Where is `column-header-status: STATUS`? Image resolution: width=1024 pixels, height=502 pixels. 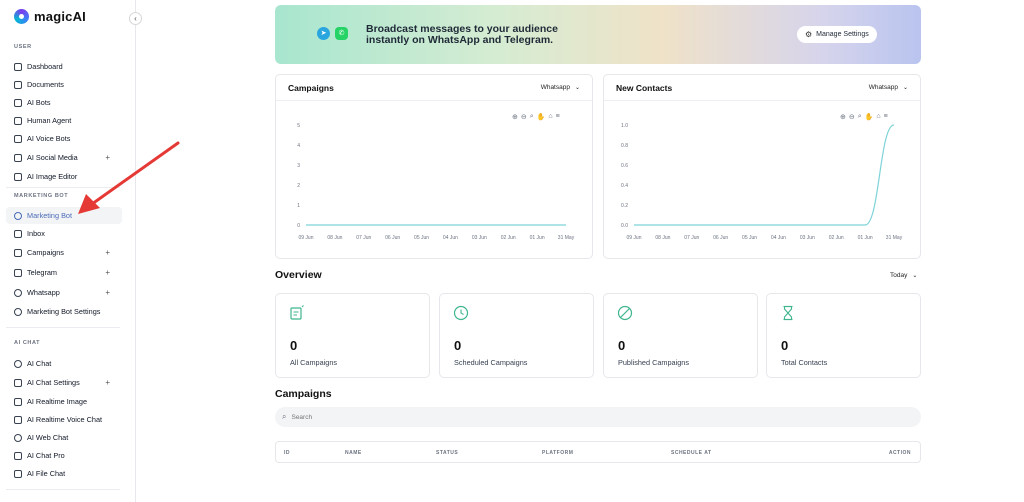 column-header-status: STATUS is located at coordinates (447, 453).